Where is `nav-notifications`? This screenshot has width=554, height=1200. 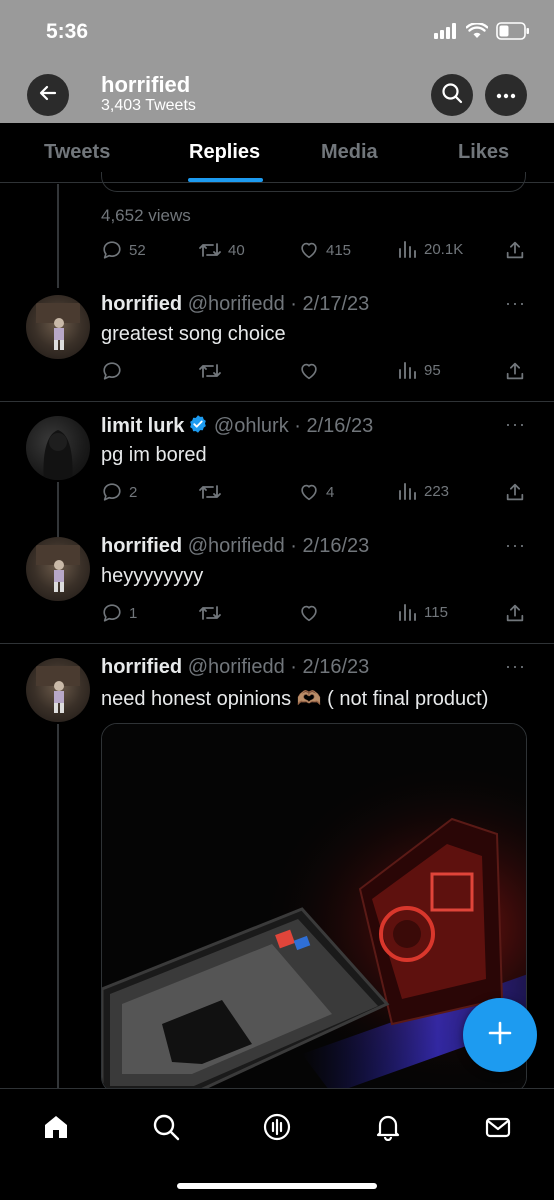 nav-notifications is located at coordinates (388, 1127).